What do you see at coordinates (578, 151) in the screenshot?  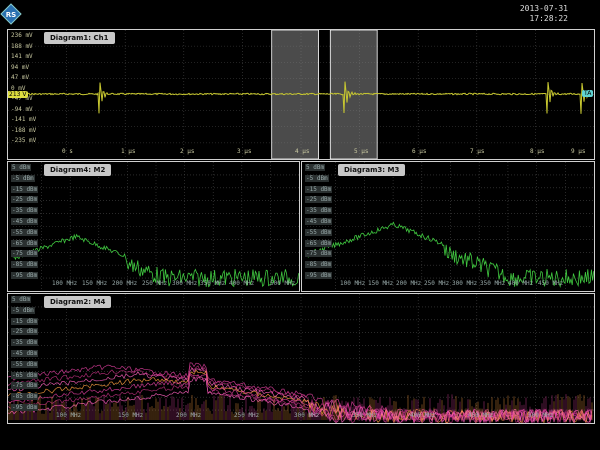 I see `x-tick-label: 9 µs` at bounding box center [578, 151].